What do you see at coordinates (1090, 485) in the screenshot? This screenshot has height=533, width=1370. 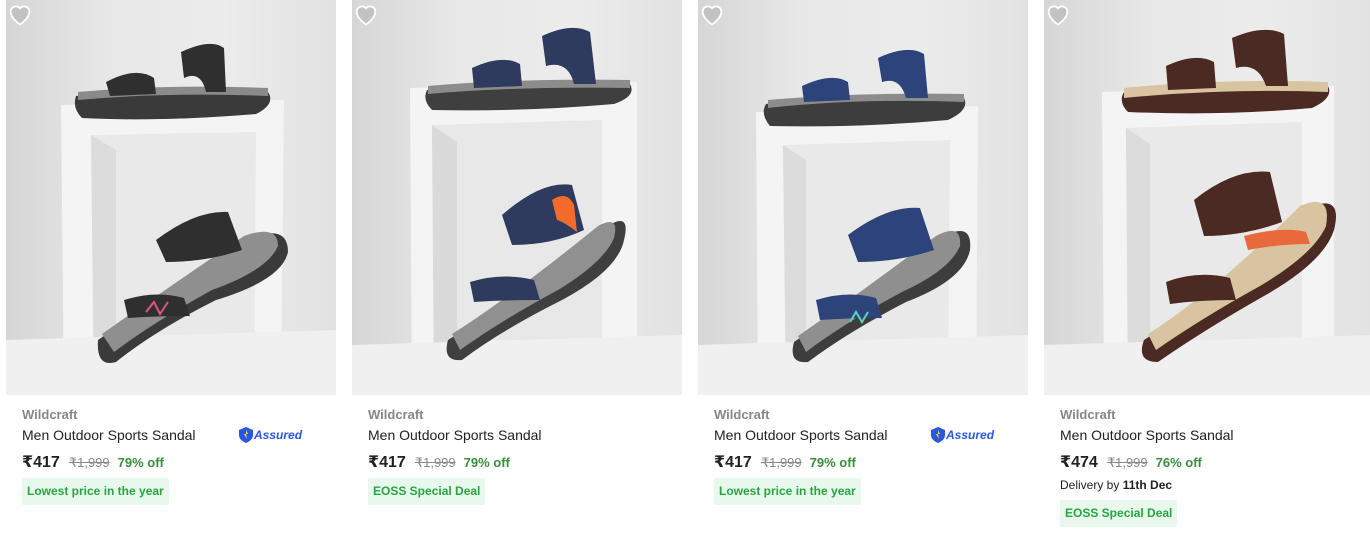 I see `delivery-prefix: Delivery by` at bounding box center [1090, 485].